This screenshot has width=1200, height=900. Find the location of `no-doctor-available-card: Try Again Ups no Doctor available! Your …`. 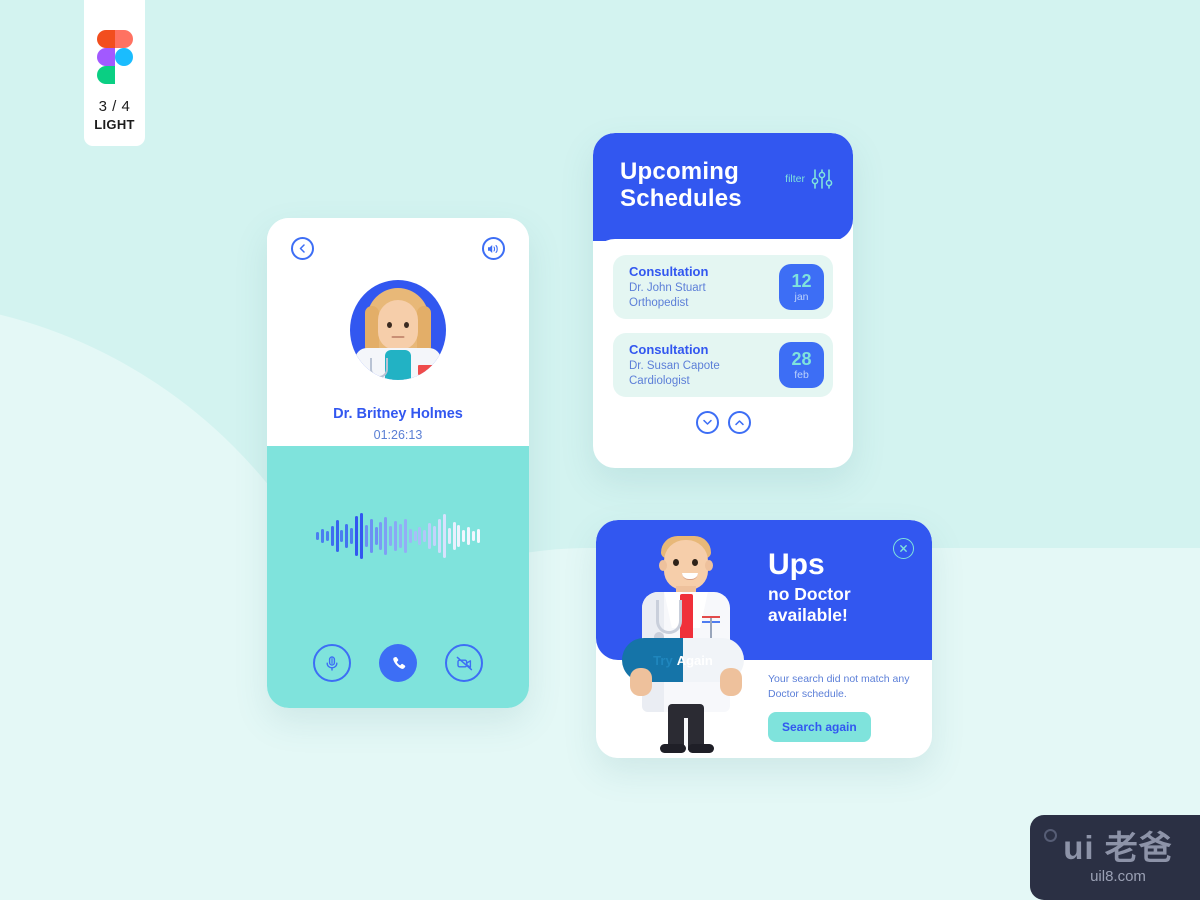

no-doctor-available-card: Try Again Ups no Doctor available! Your … is located at coordinates (764, 639).